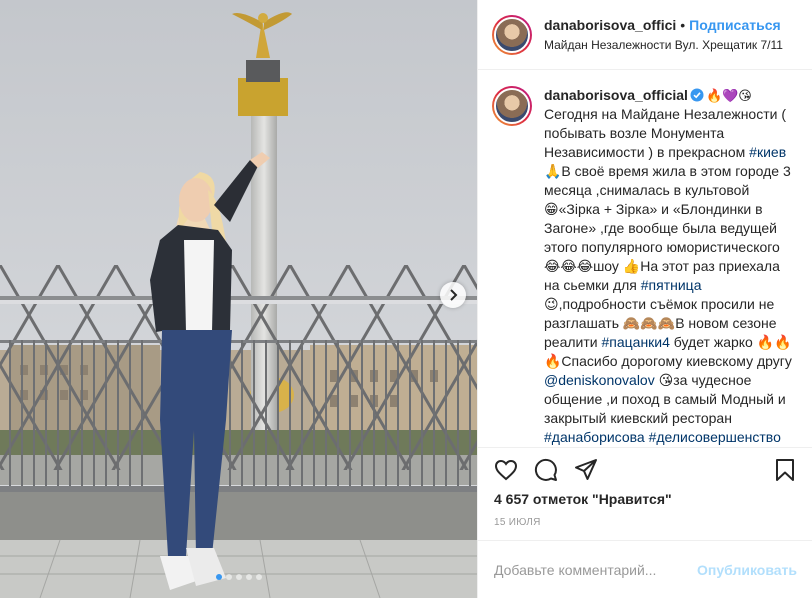 The width and height of the screenshot is (812, 598). What do you see at coordinates (583, 499) in the screenshot?
I see `likes-count: 4 657 отметок "Нравится"` at bounding box center [583, 499].